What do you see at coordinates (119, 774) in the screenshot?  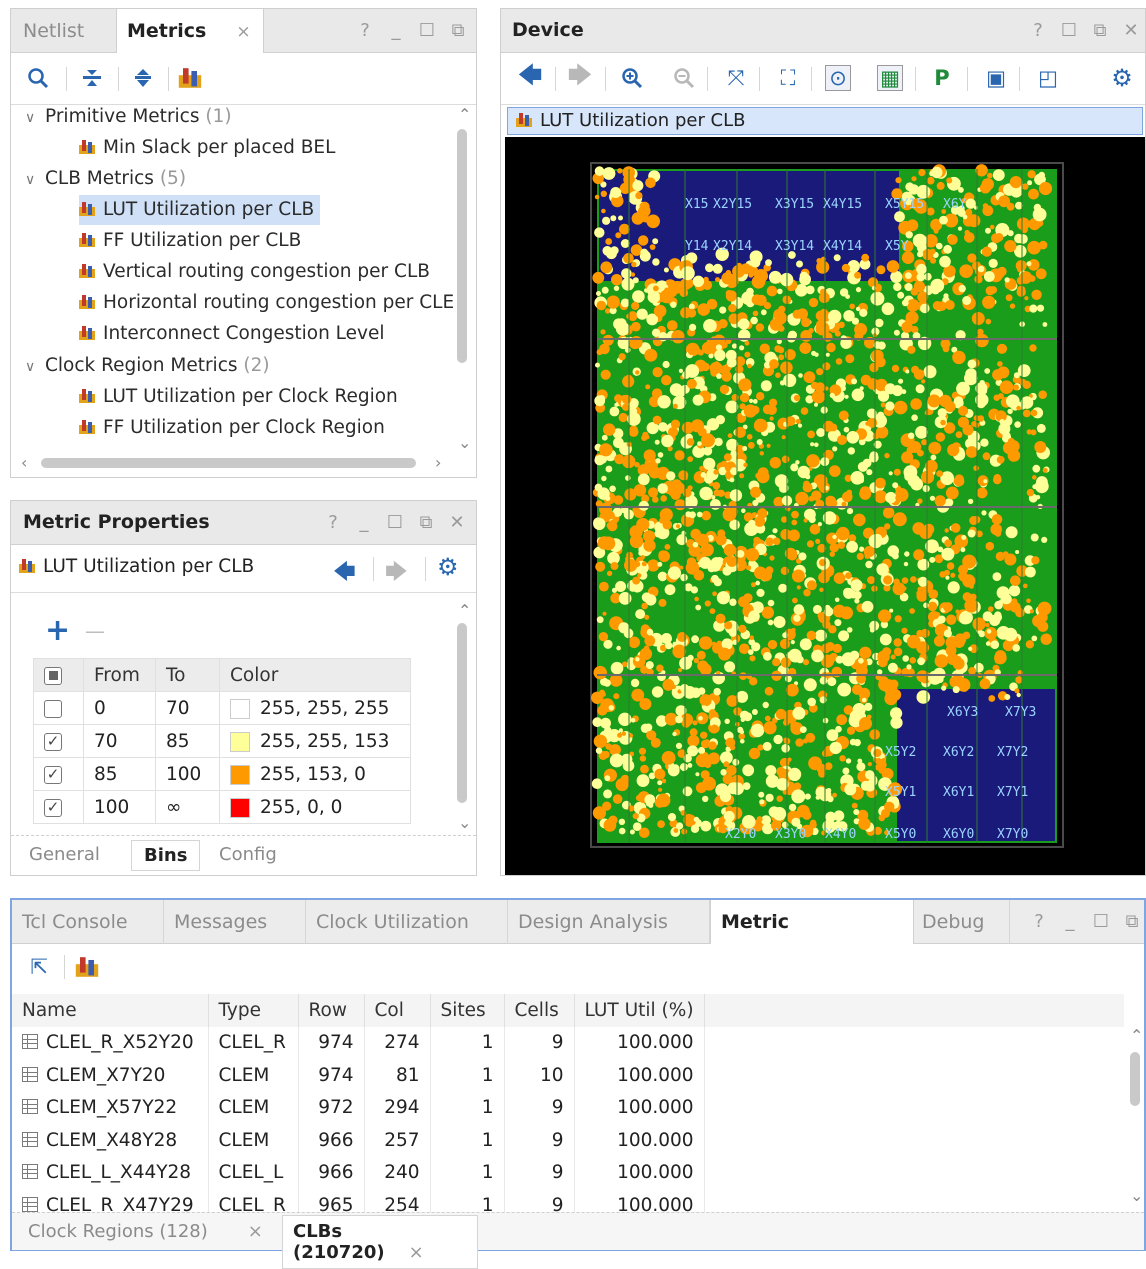 I see `bin-from: 85` at bounding box center [119, 774].